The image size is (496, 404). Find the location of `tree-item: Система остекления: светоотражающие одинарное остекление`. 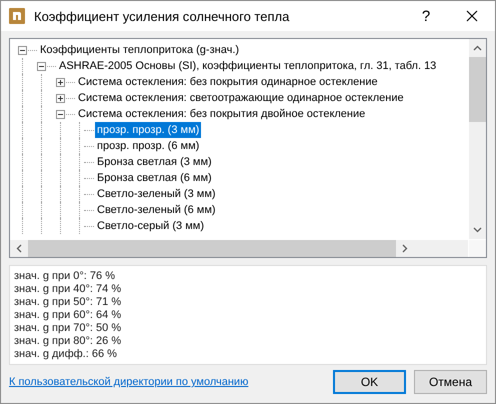

tree-item: Система остекления: светоотражающие одинарное остекление is located at coordinates (241, 98).